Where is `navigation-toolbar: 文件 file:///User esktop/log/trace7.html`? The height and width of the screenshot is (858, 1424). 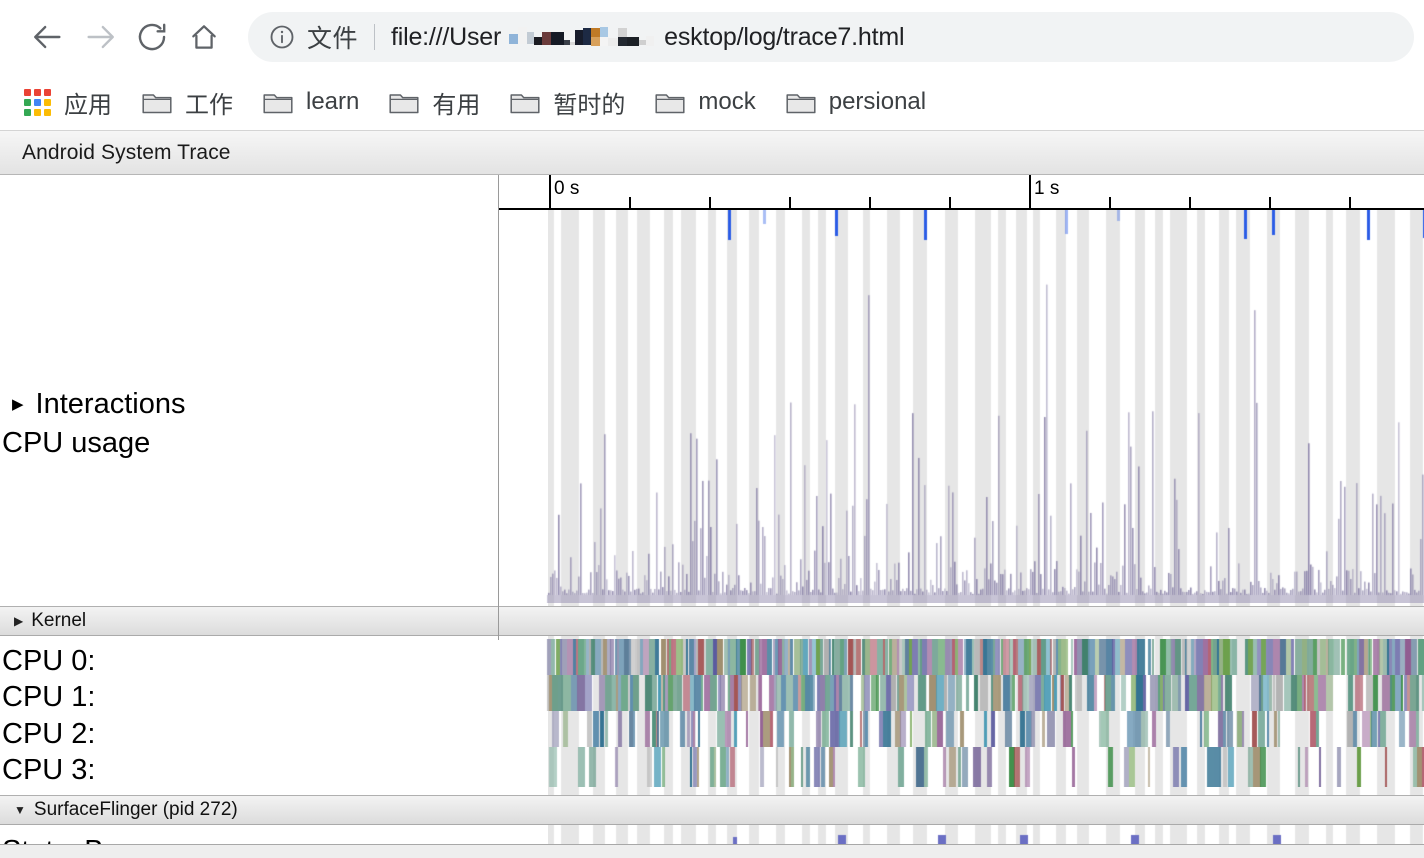 navigation-toolbar: 文件 file:///User esktop/log/trace7.html is located at coordinates (712, 37).